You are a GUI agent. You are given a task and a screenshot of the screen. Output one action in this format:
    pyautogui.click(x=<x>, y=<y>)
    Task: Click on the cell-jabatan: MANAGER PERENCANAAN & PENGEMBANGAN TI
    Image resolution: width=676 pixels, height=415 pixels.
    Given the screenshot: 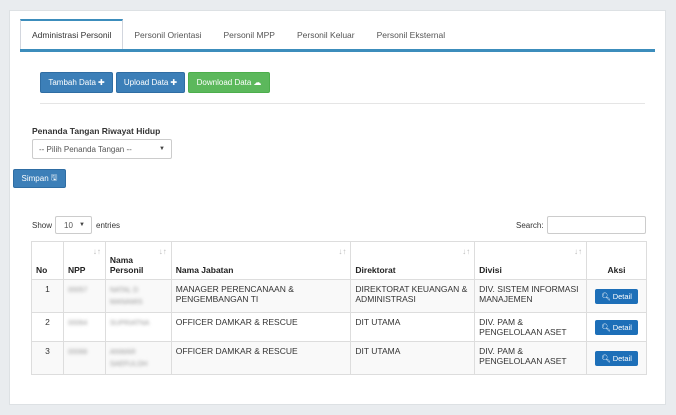 What is the action you would take?
    pyautogui.click(x=261, y=296)
    